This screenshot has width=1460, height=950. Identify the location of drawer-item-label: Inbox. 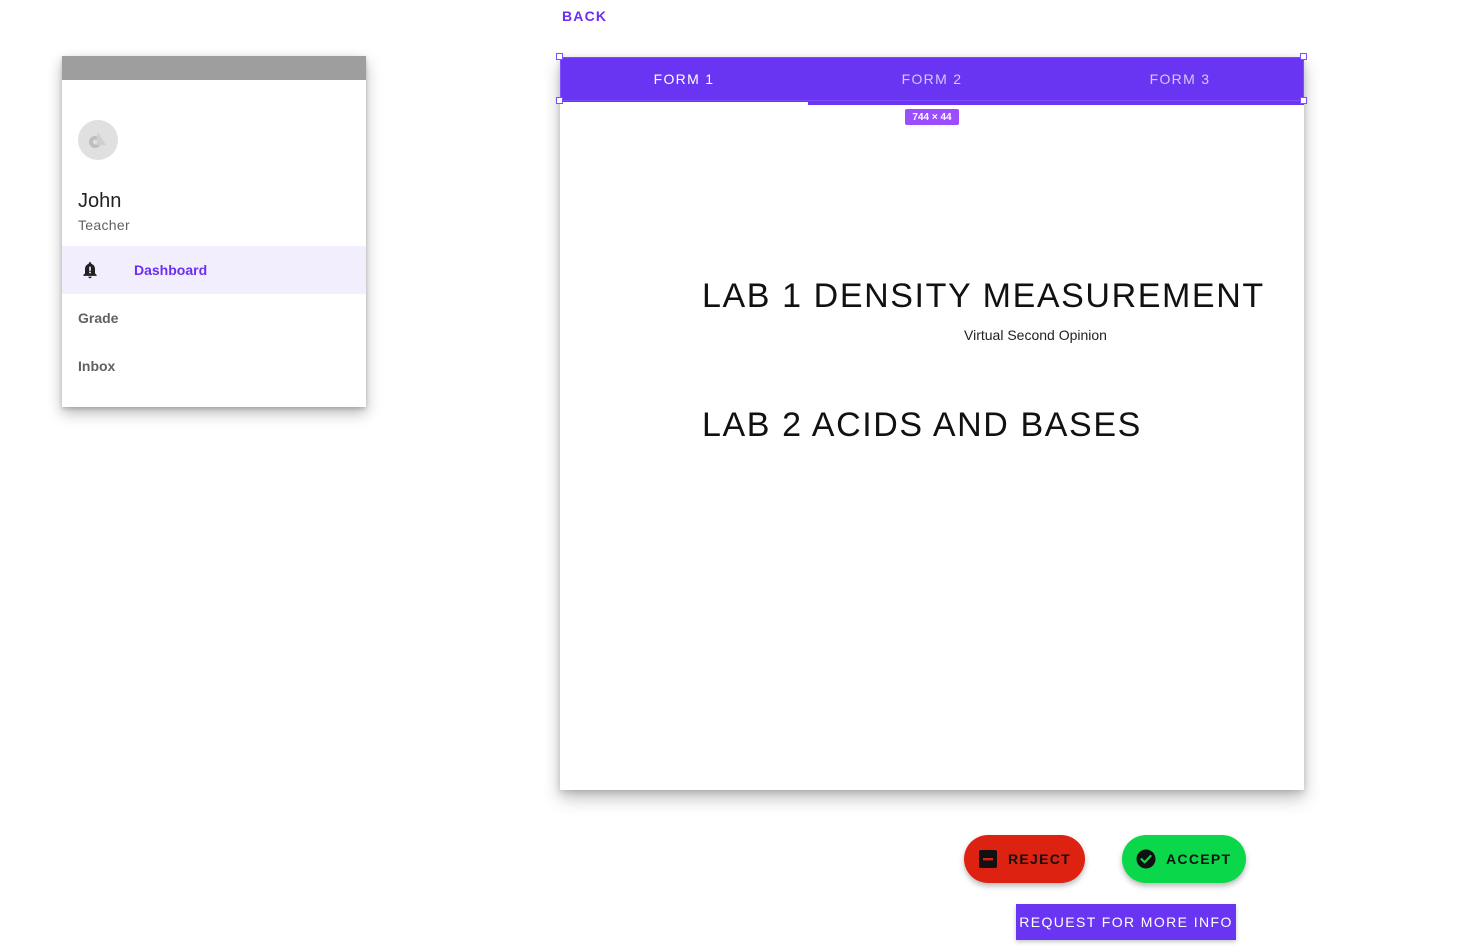
(97, 366).